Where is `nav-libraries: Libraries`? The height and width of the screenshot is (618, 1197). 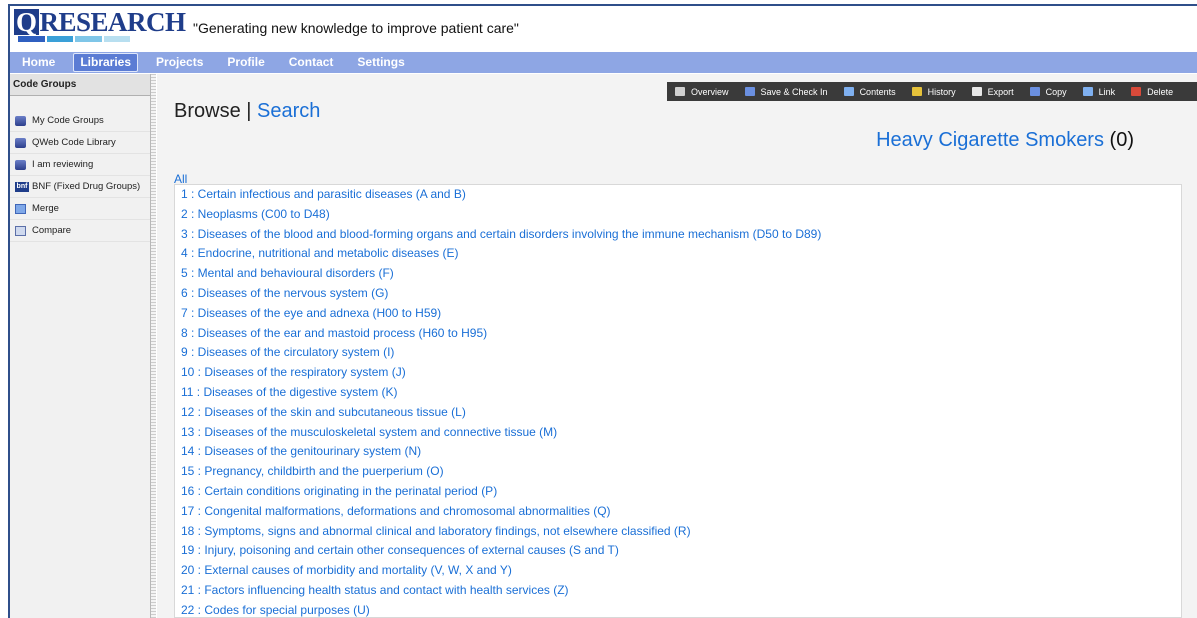 nav-libraries: Libraries is located at coordinates (106, 62).